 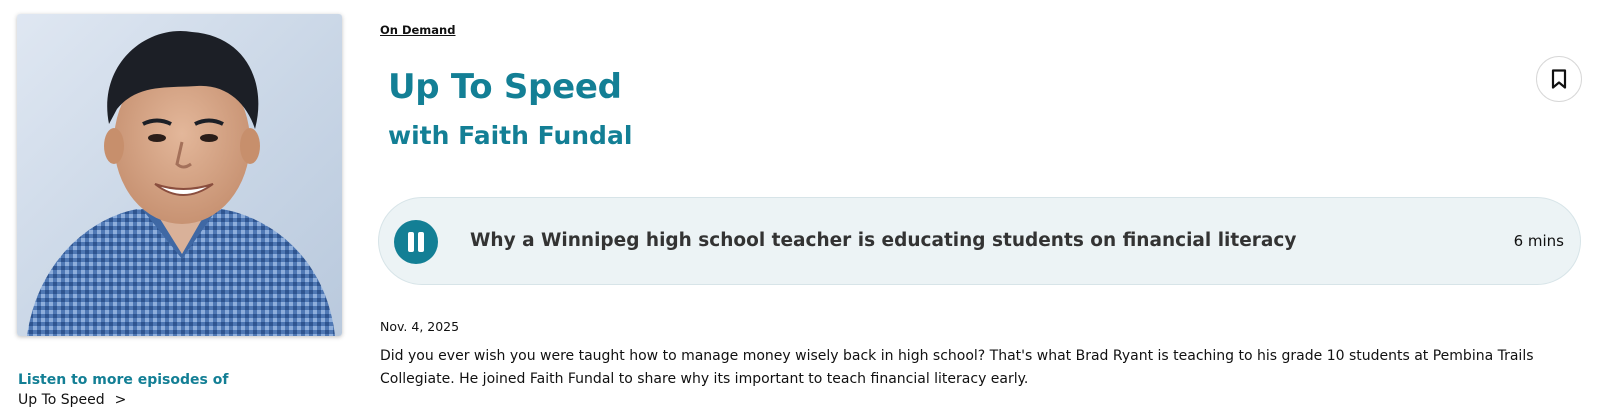 I want to click on pause-button, so click(x=416, y=242).